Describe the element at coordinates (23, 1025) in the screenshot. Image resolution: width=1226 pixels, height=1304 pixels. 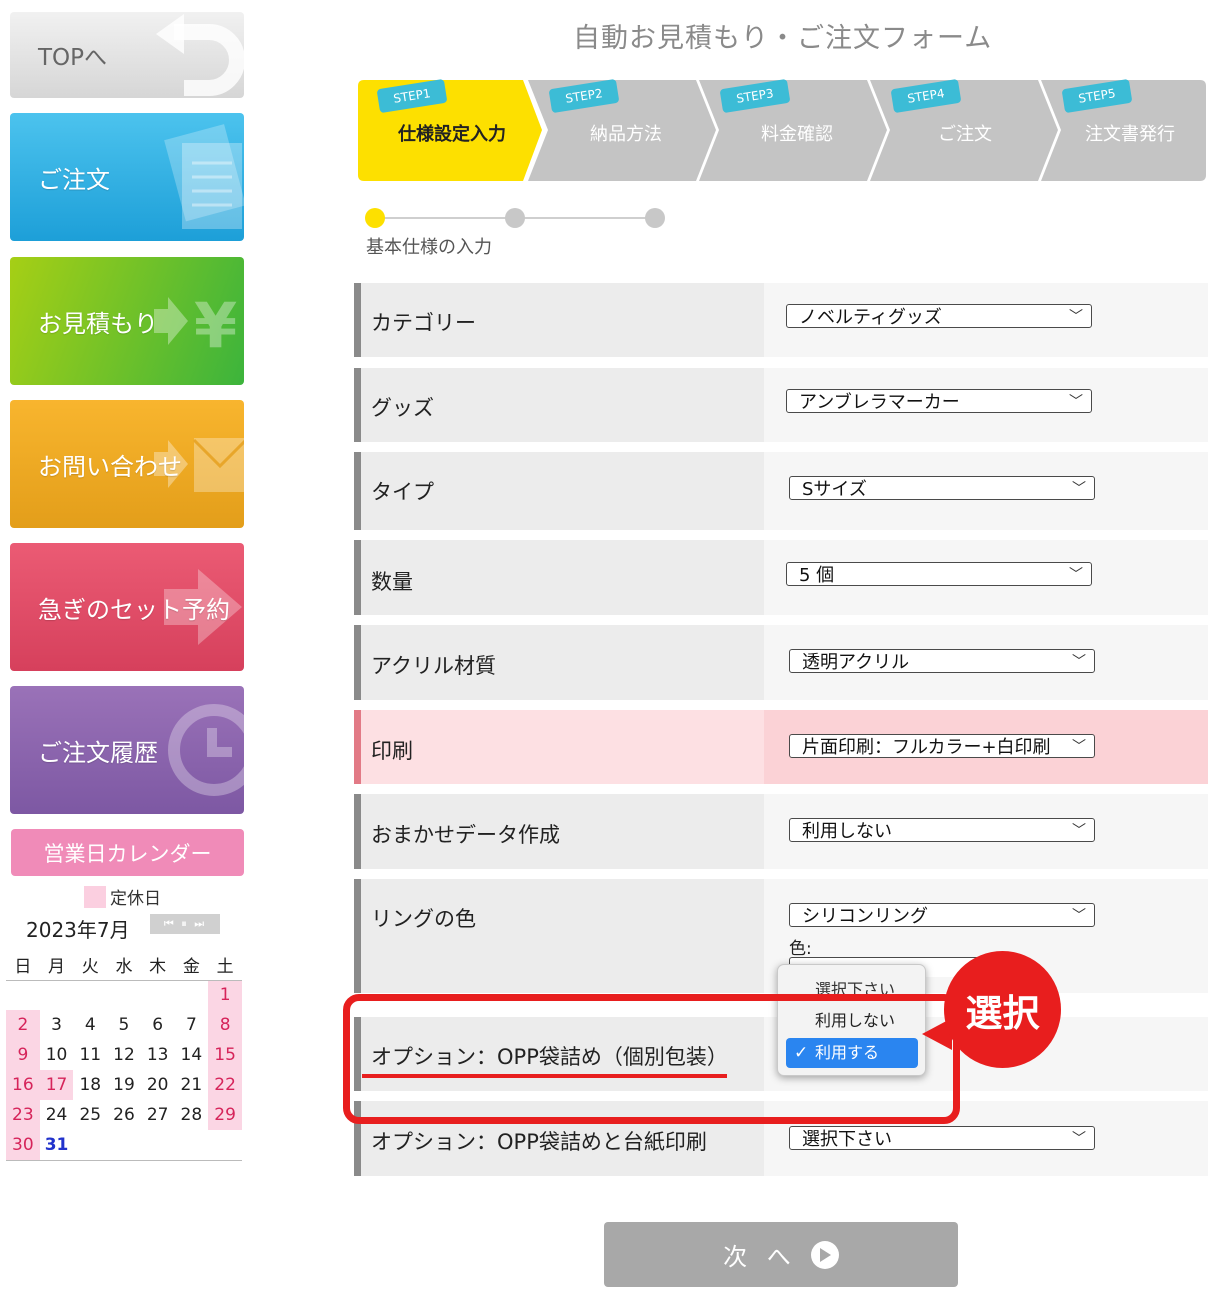
I see `calendar-day: 2` at that location.